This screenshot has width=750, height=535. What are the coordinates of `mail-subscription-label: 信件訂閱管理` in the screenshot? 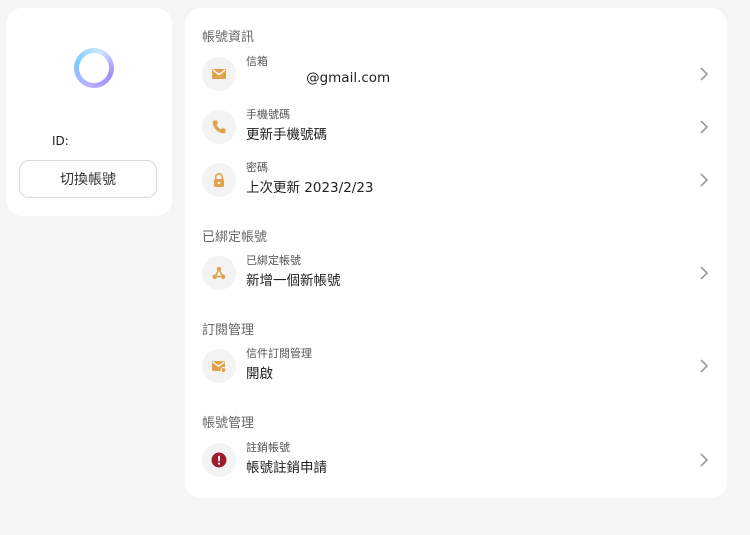 It's located at (279, 353).